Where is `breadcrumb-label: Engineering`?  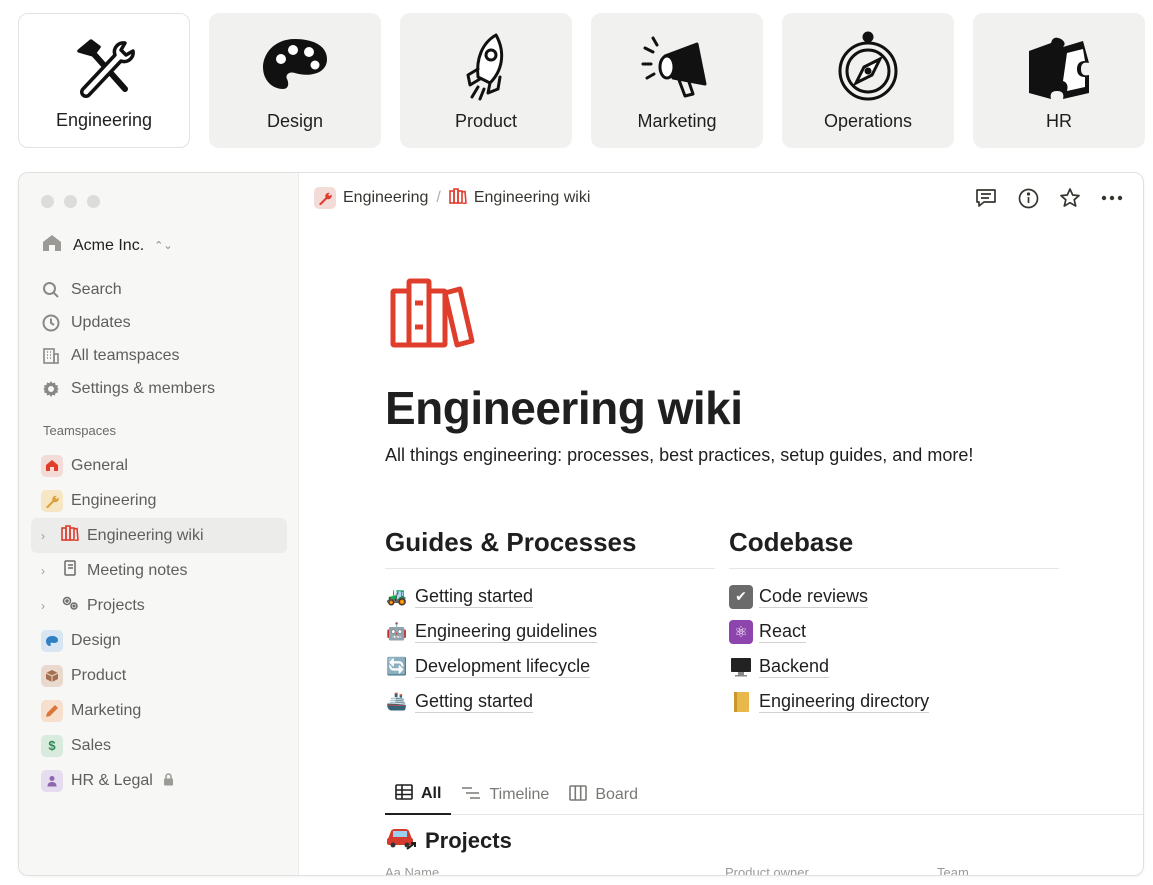
breadcrumb-label: Engineering is located at coordinates (386, 197).